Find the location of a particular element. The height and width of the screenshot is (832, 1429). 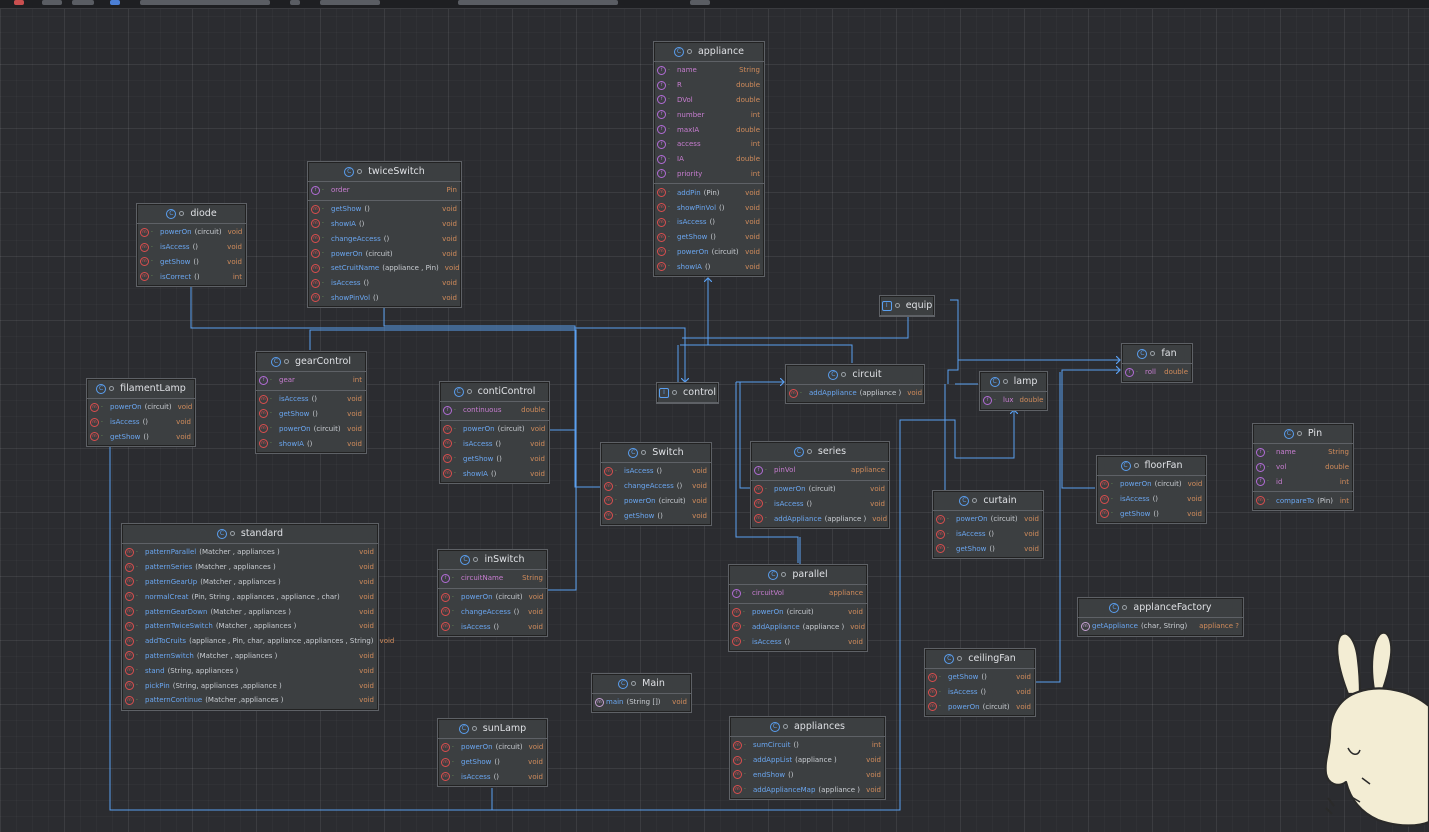

method-row: m · stand (String, appliances ) void is located at coordinates (250, 670).